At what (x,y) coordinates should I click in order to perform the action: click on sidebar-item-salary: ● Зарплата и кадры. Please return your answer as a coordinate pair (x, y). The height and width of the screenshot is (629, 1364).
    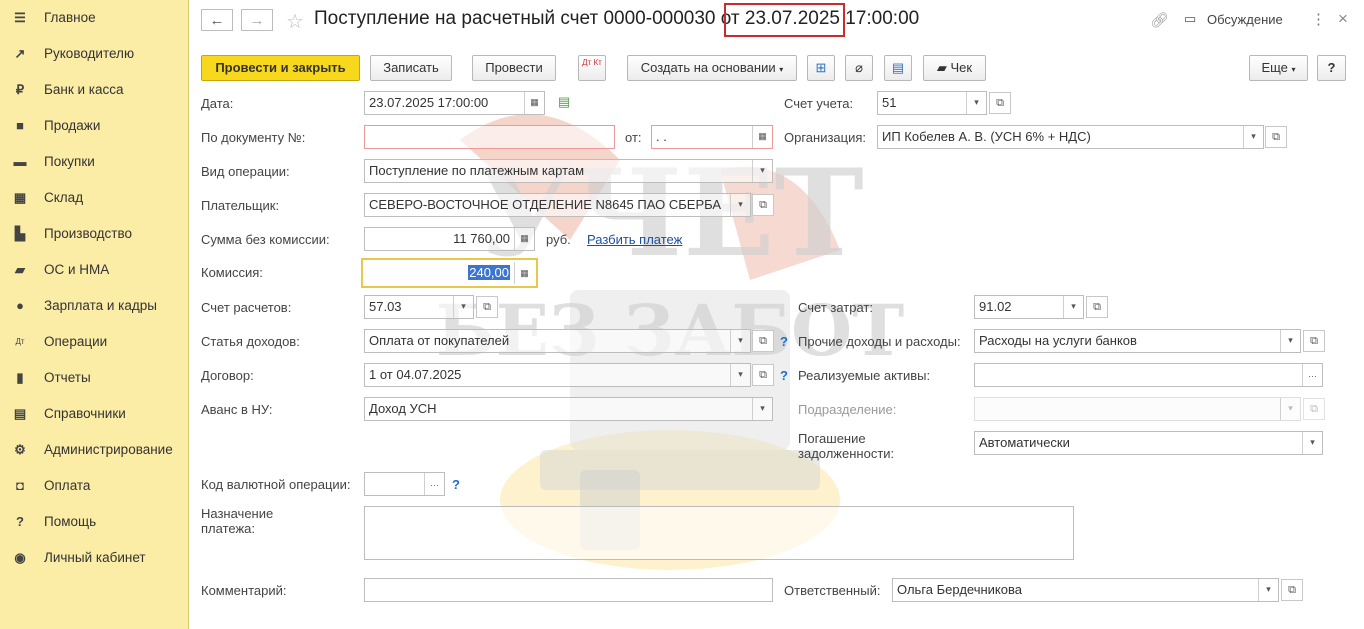
    Looking at the image, I should click on (94, 306).